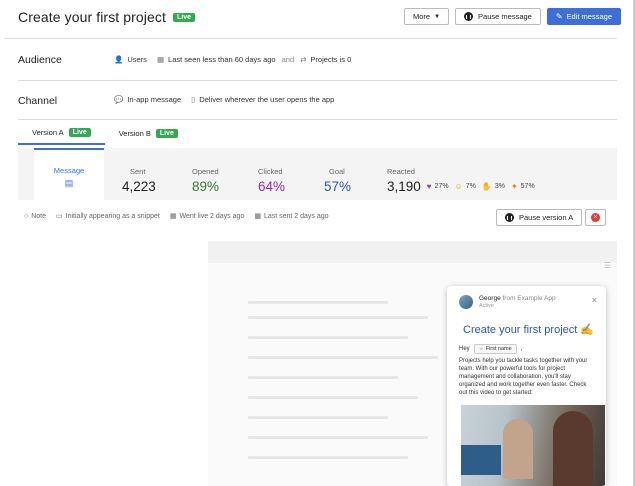 This screenshot has width=635, height=486. I want to click on went-live-info: ▦ Went live 2 days ago, so click(207, 216).